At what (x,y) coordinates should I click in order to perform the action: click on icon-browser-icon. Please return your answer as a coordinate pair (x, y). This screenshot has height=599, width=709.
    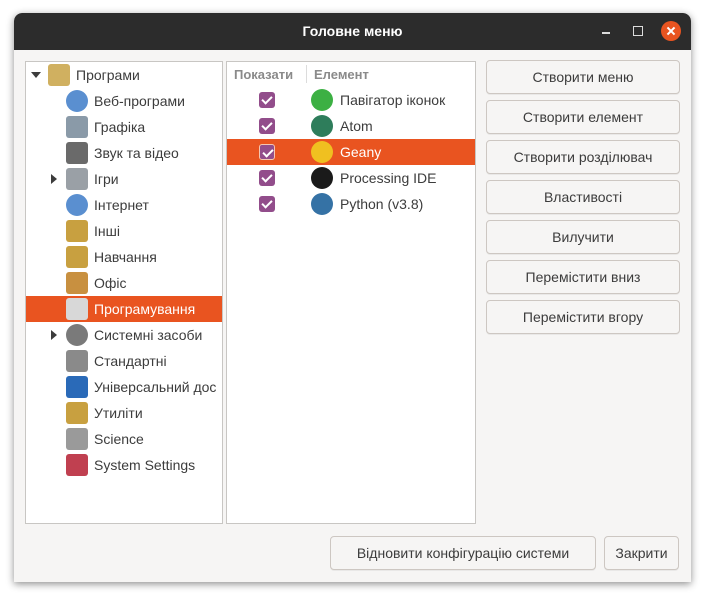
    Looking at the image, I should click on (322, 100).